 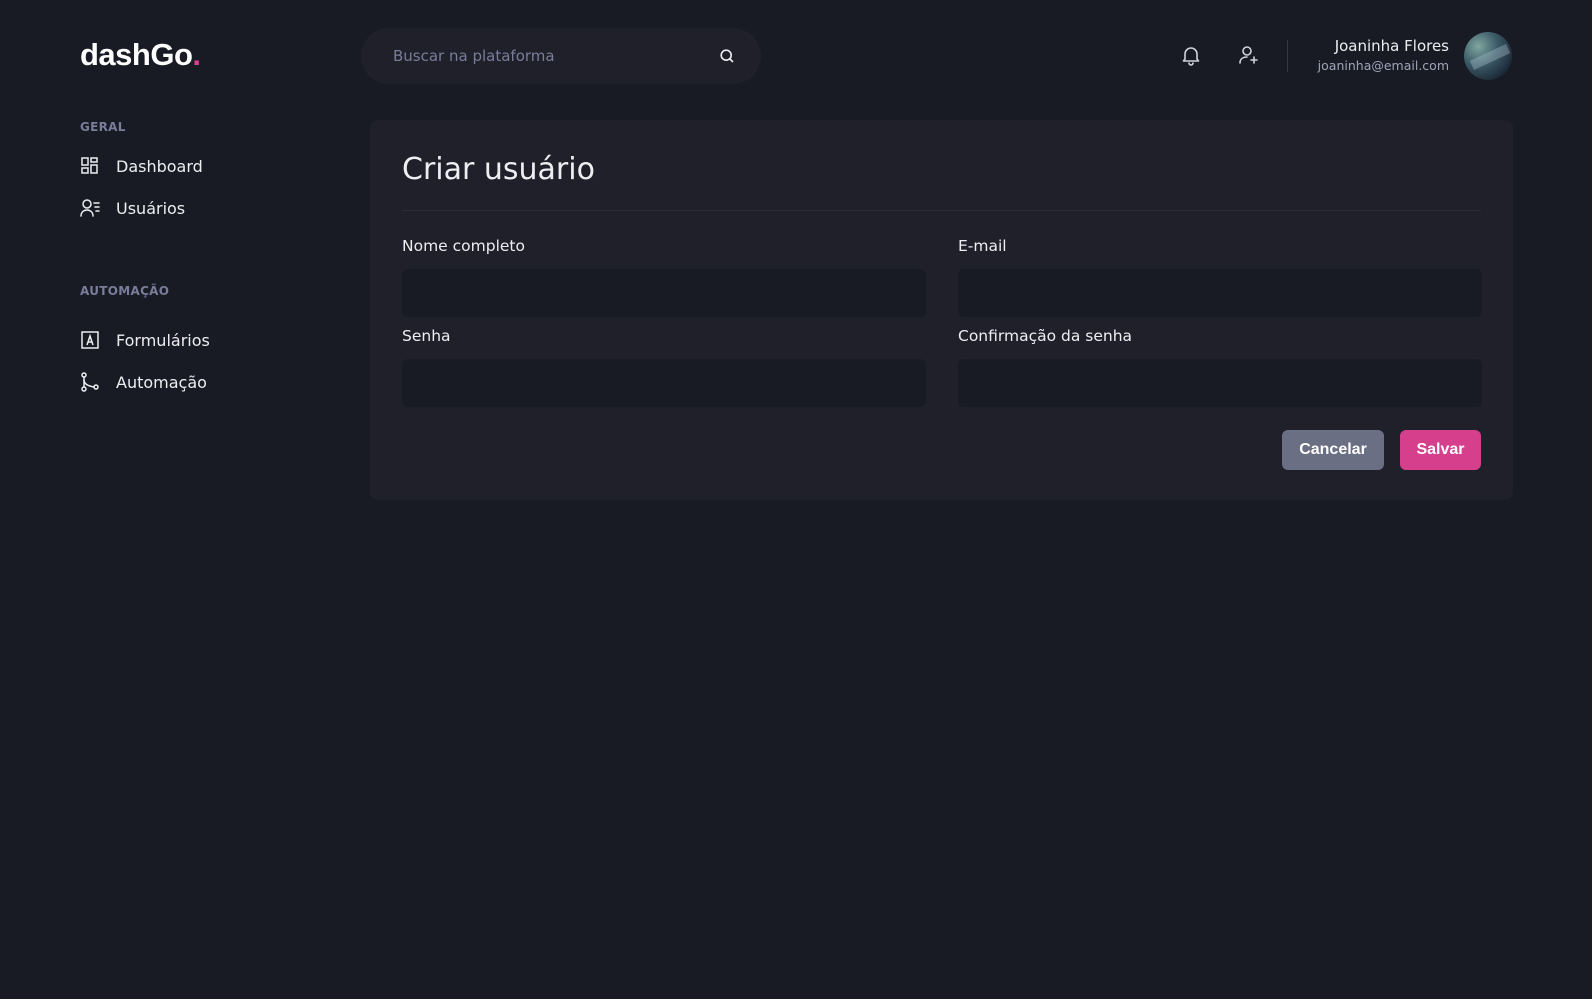 I want to click on sidebar-item-forms: Formulários, so click(x=145, y=340).